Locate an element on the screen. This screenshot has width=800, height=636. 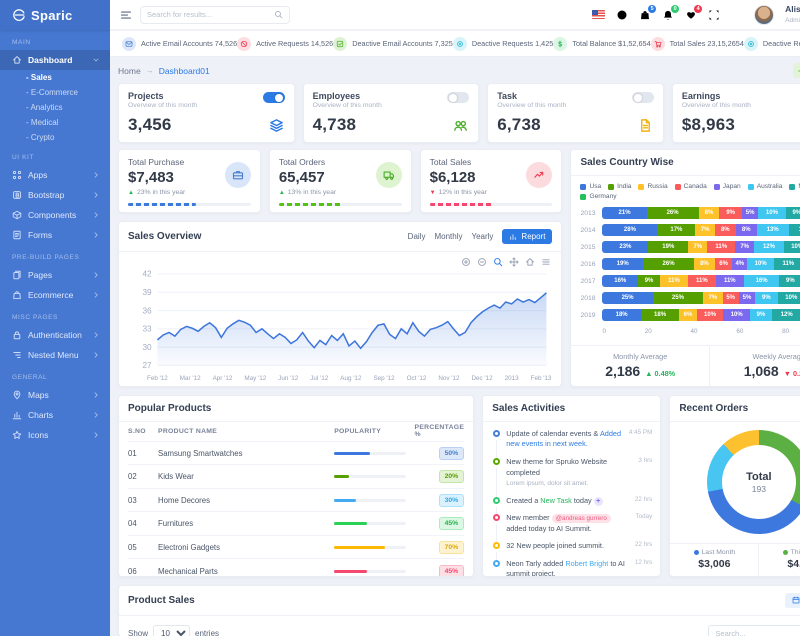
checksq-icon is located at coordinates (340, 43).